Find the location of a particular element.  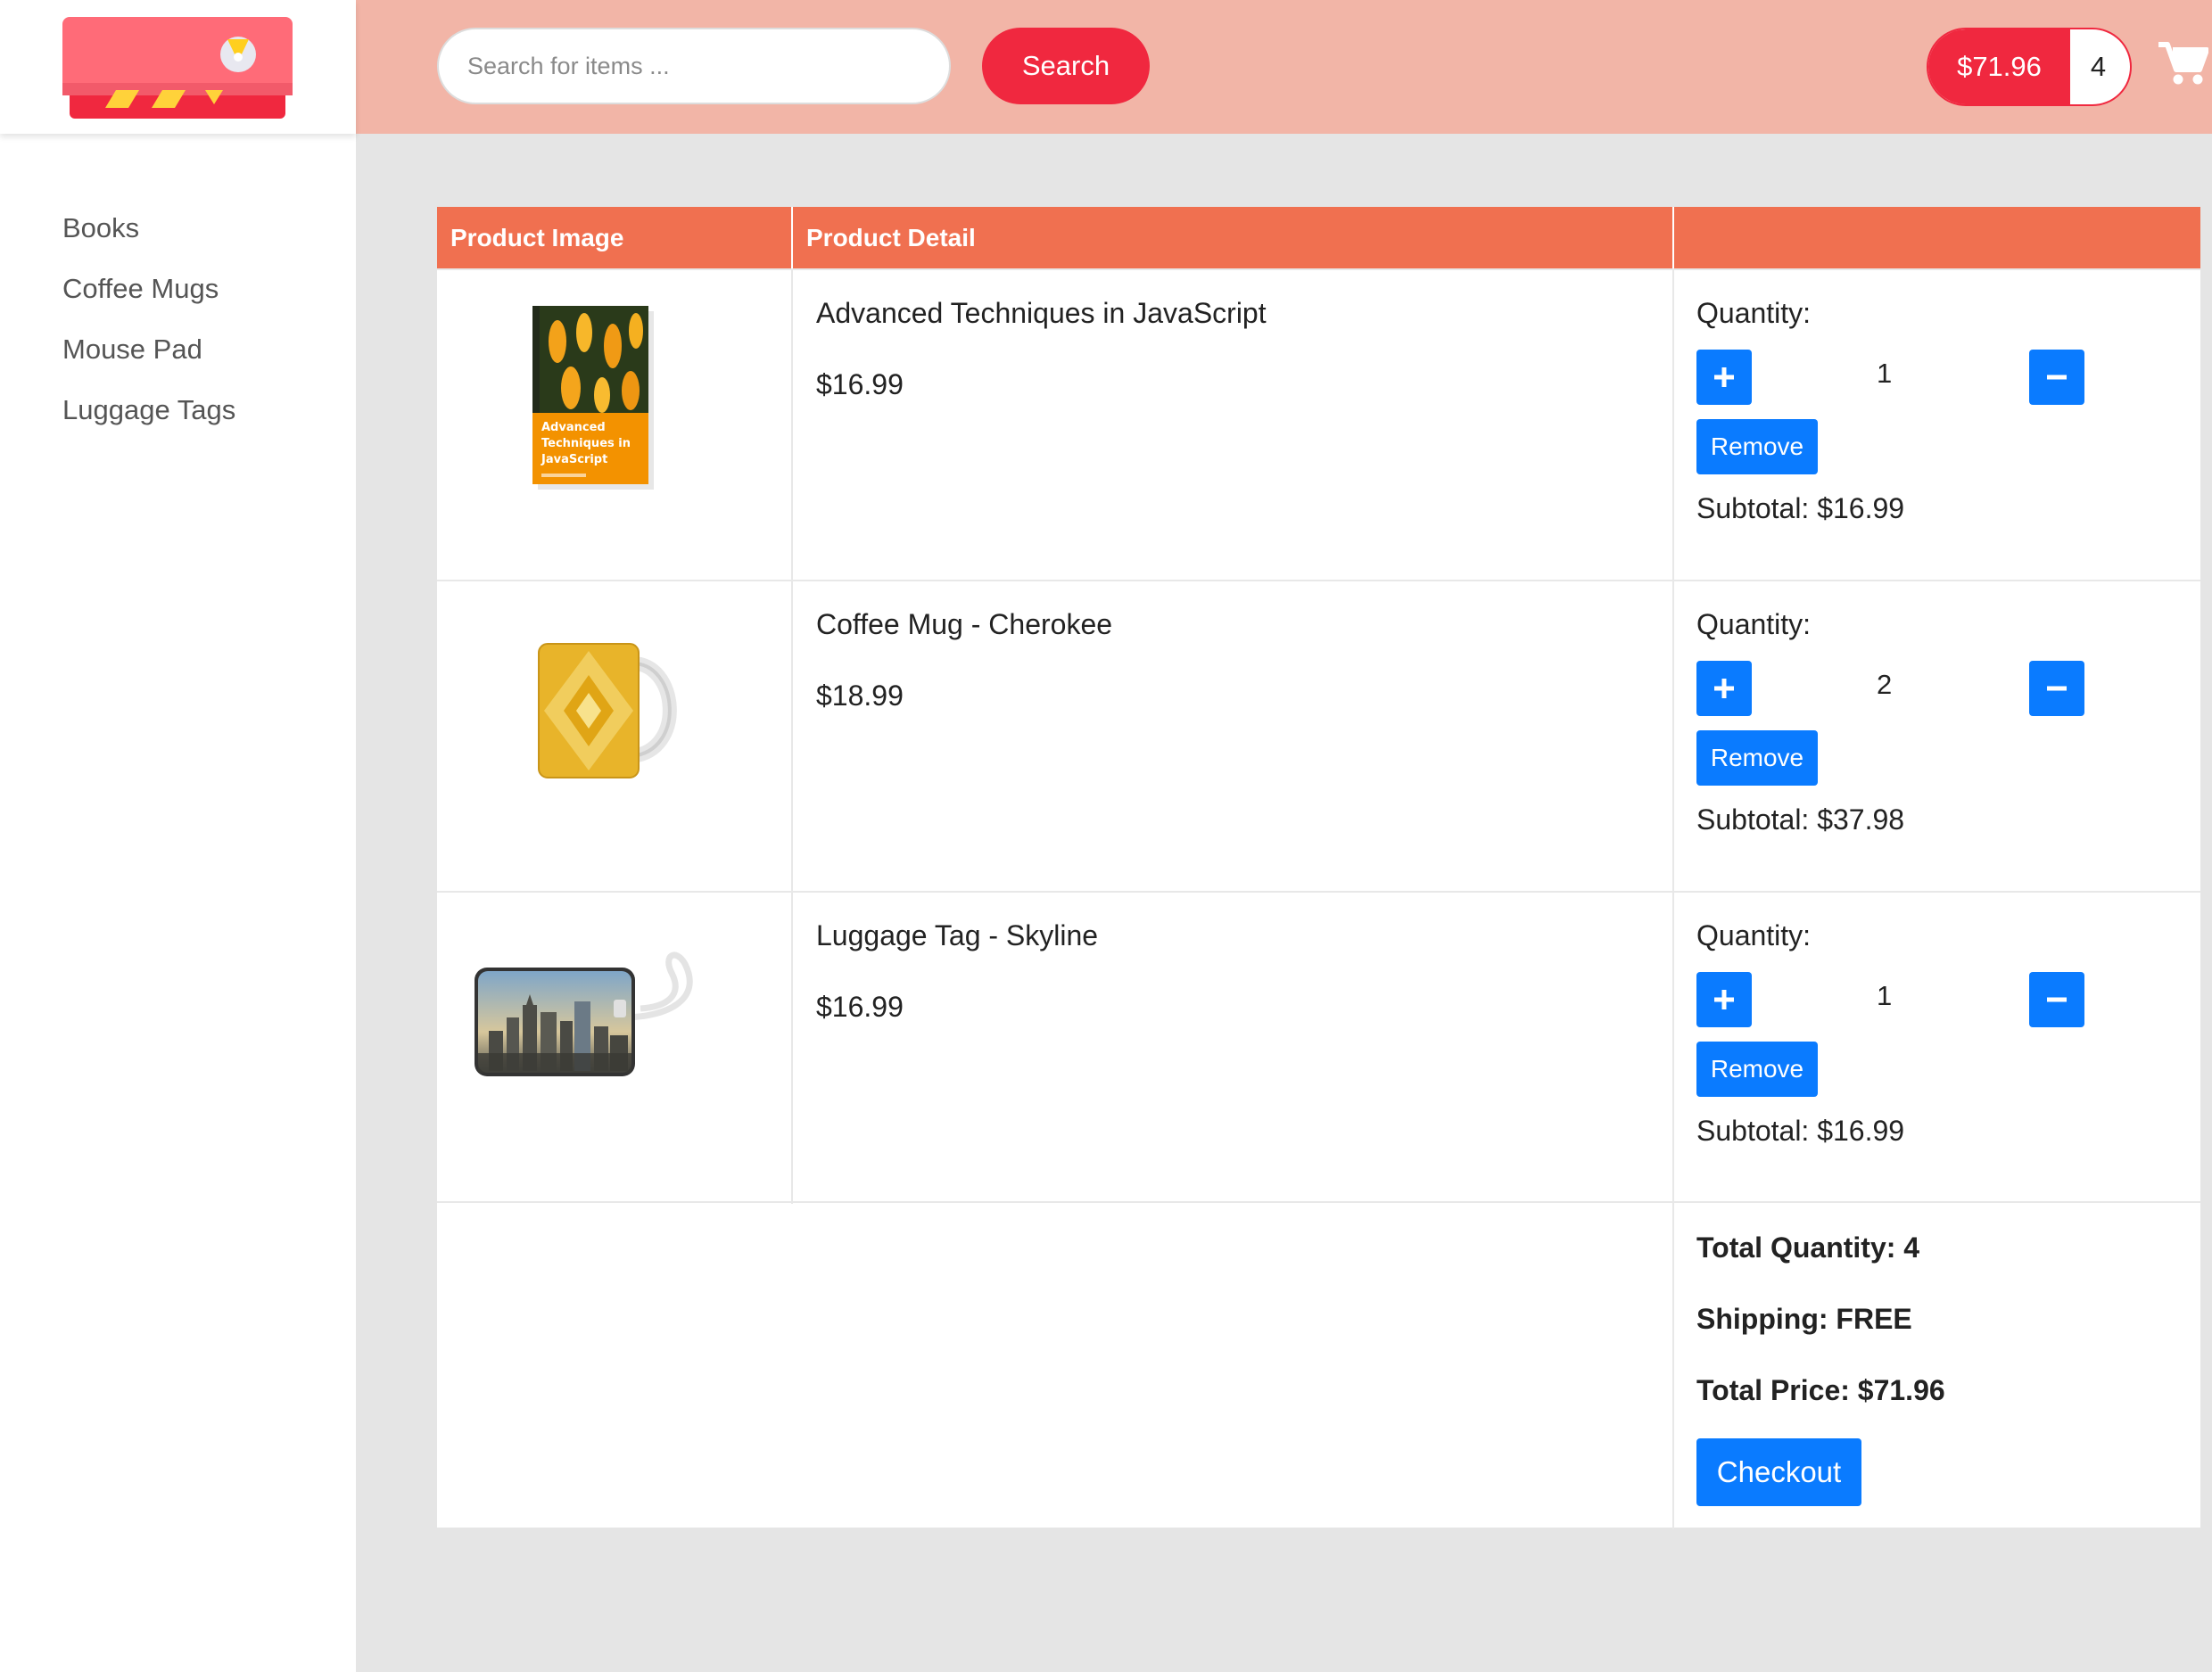

cart-count: 4 is located at coordinates (2098, 66).